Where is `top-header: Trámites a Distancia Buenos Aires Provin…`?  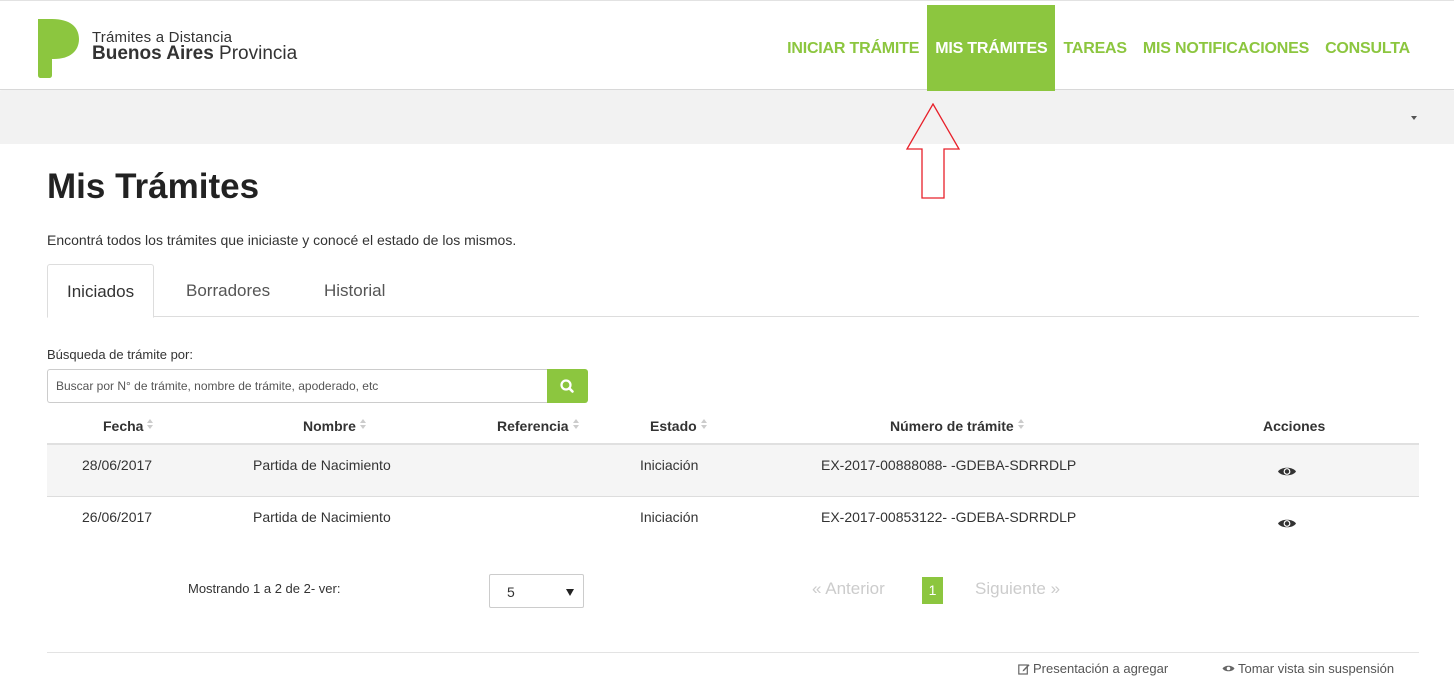 top-header: Trámites a Distancia Buenos Aires Provin… is located at coordinates (727, 45).